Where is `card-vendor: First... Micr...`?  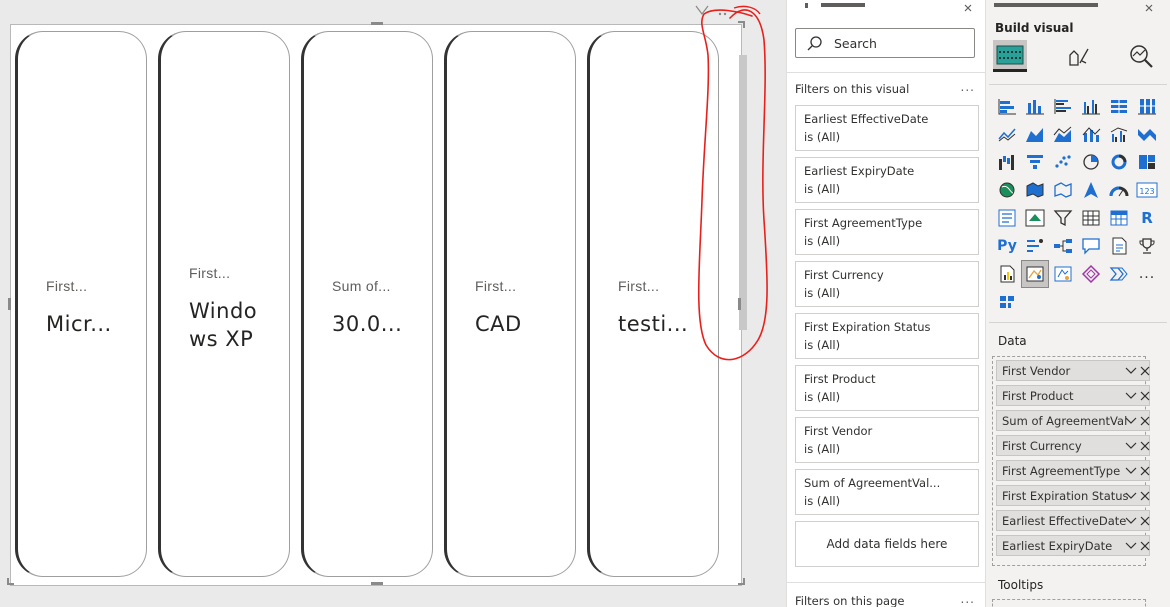 card-vendor: First... Micr... is located at coordinates (81, 304).